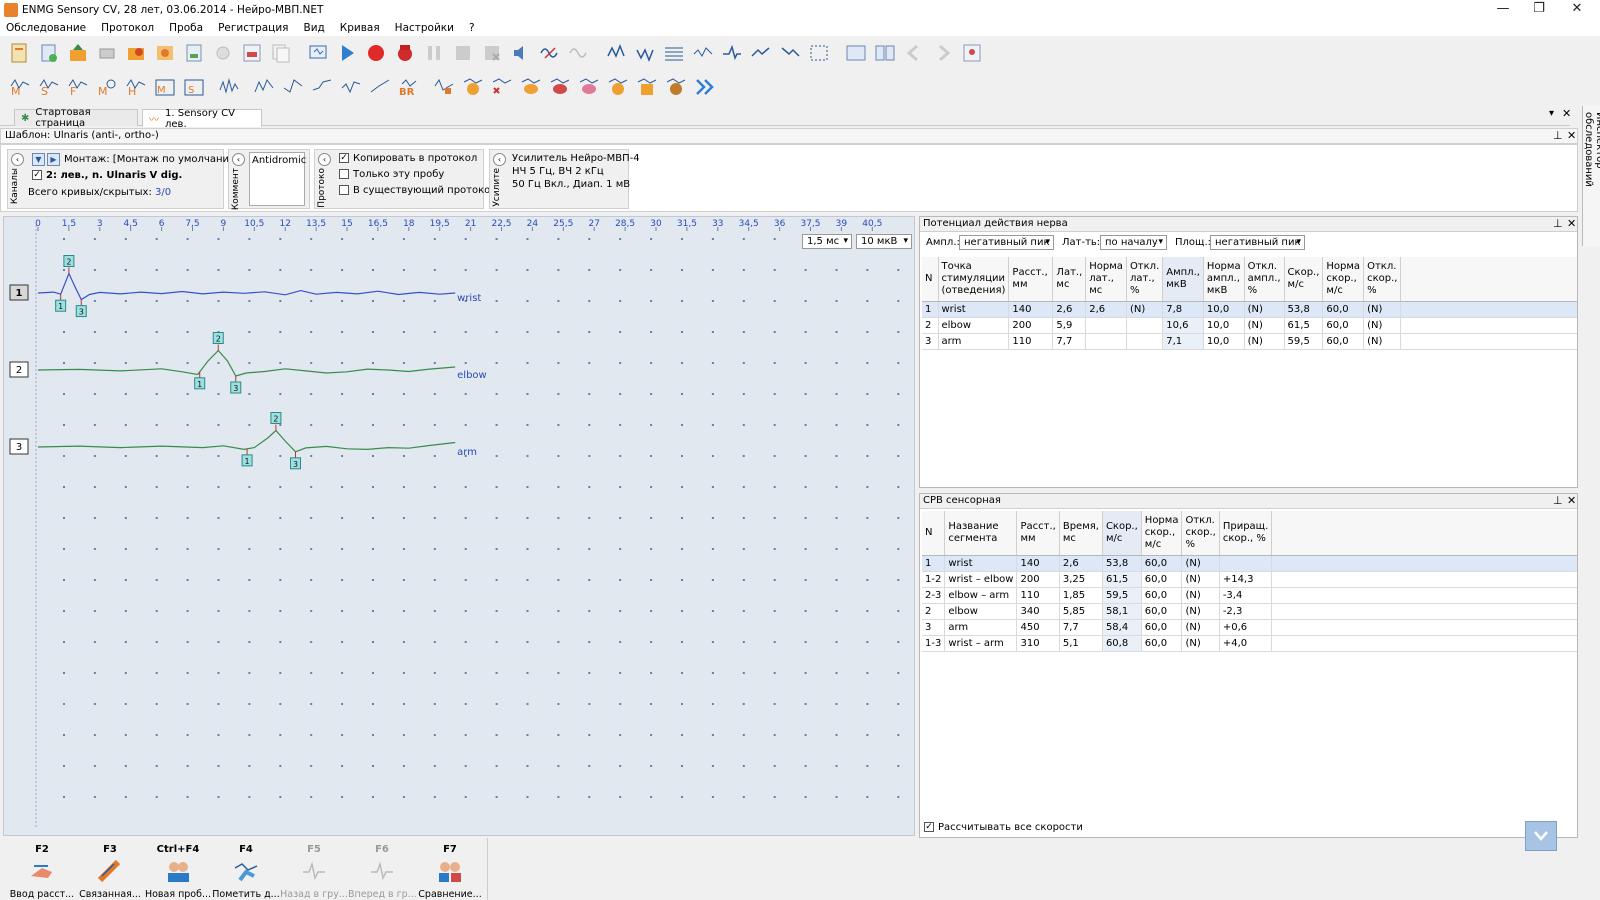  Describe the element at coordinates (1081, 579) in the screenshot. I see `srv-cell: 3,25` at that location.